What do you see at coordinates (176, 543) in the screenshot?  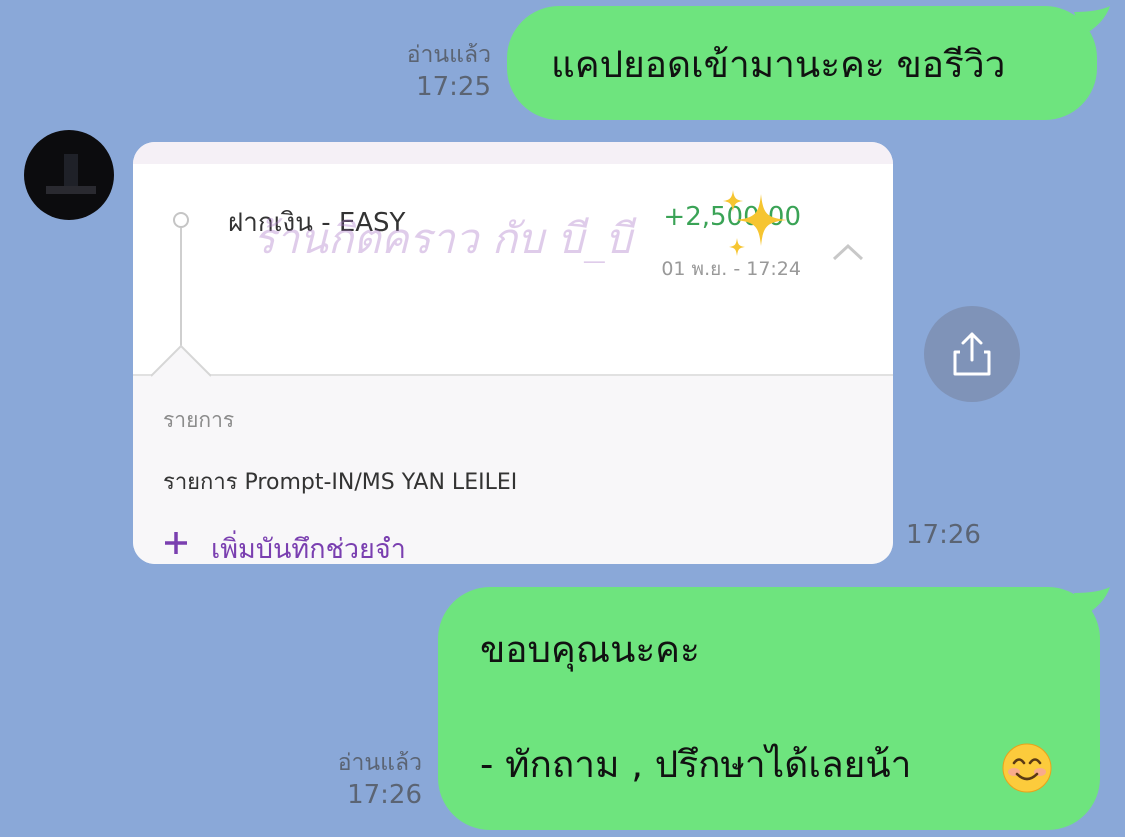 I see `plus-icon` at bounding box center [176, 543].